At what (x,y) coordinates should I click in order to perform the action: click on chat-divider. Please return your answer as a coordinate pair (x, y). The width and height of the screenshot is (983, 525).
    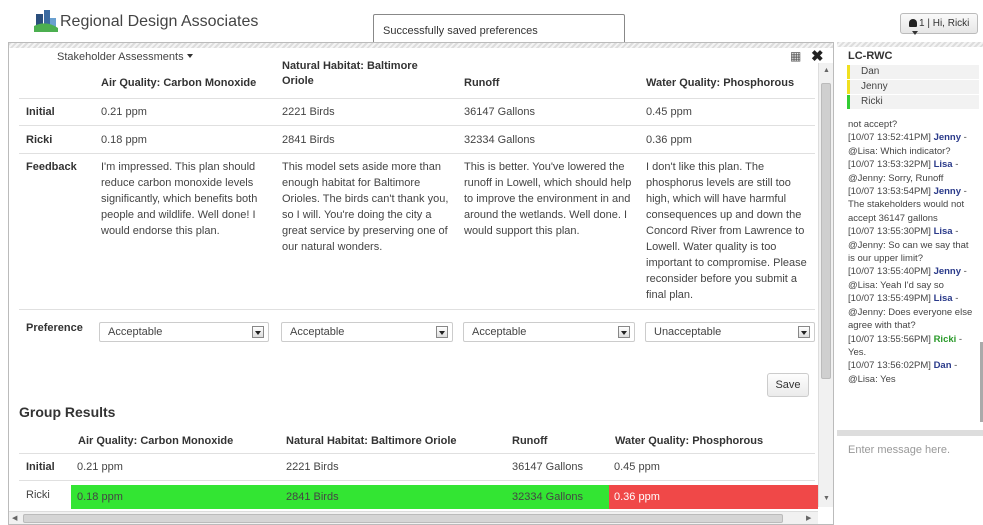
    Looking at the image, I should click on (910, 433).